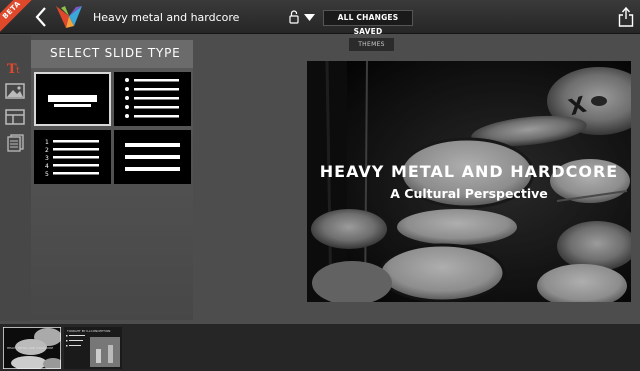 The width and height of the screenshot is (640, 371). I want to click on slide-subtitle: A Cultural Perspective, so click(469, 193).